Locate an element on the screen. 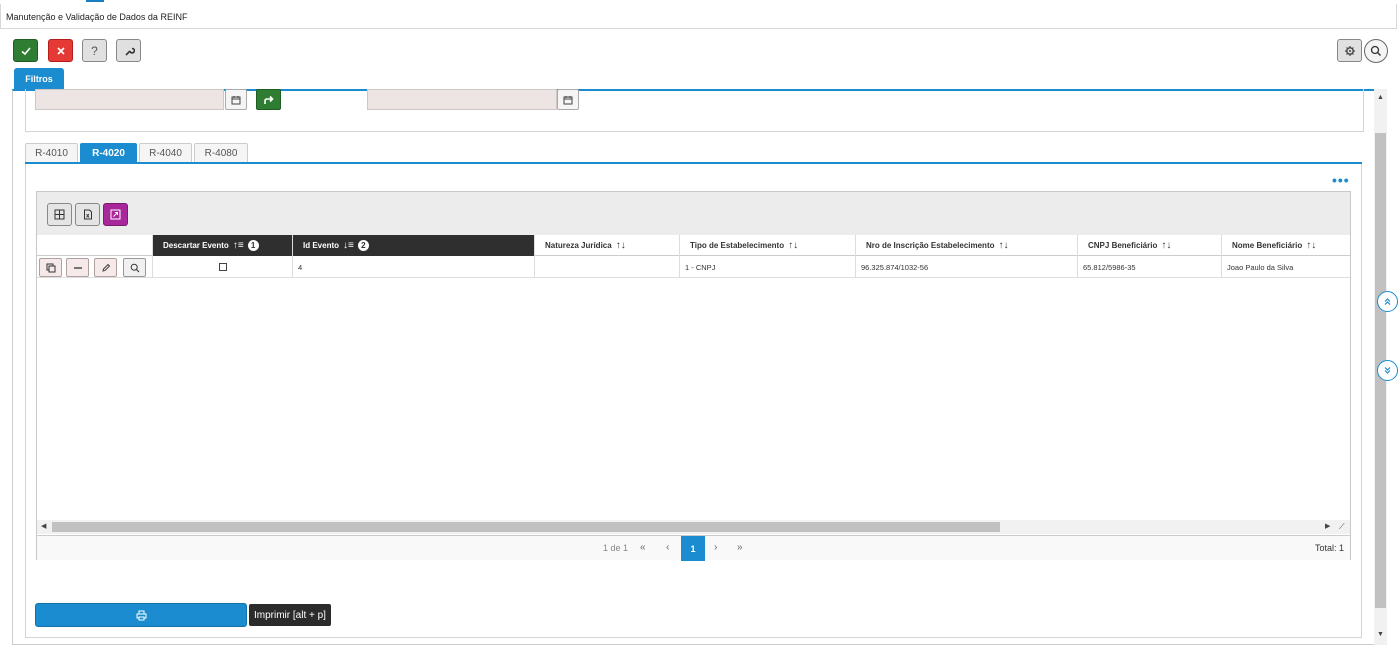 This screenshot has height=657, width=1399. expand-grid-button is located at coordinates (115, 214).